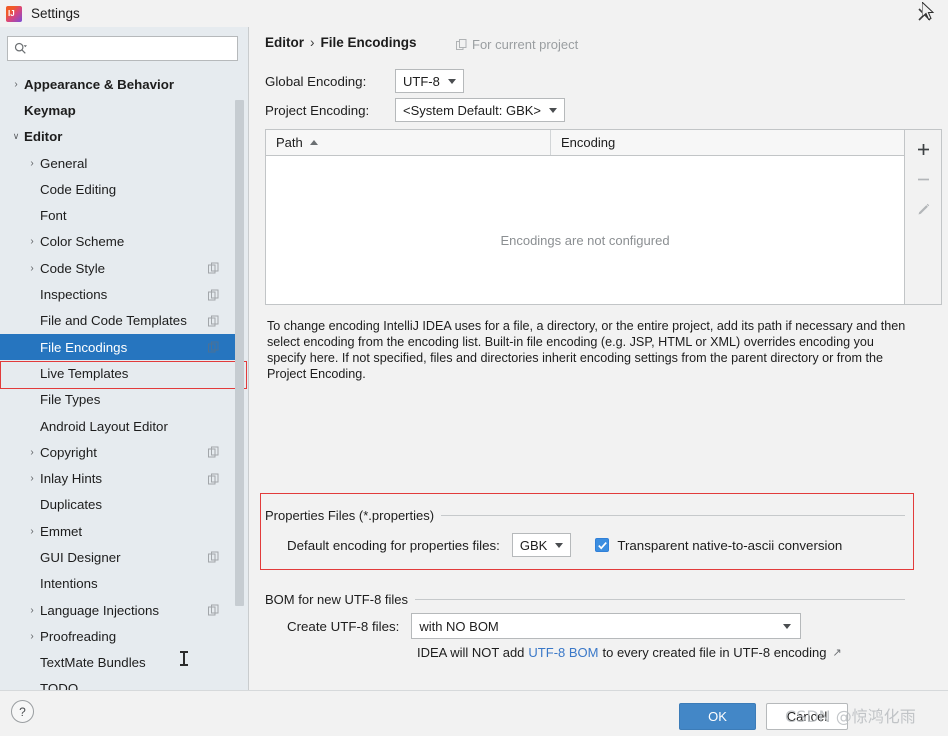 This screenshot has height=736, width=948. I want to click on column-header-encoding: Encoding, so click(583, 142).